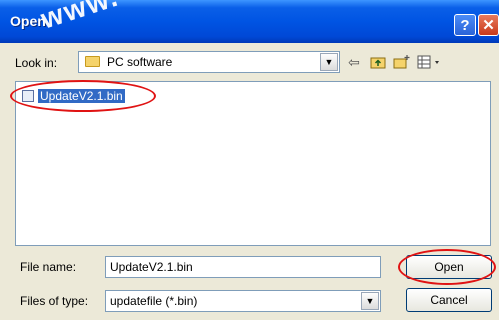 The width and height of the screenshot is (499, 320). Describe the element at coordinates (54, 301) in the screenshot. I see `file-type-label: Files of type:` at that location.